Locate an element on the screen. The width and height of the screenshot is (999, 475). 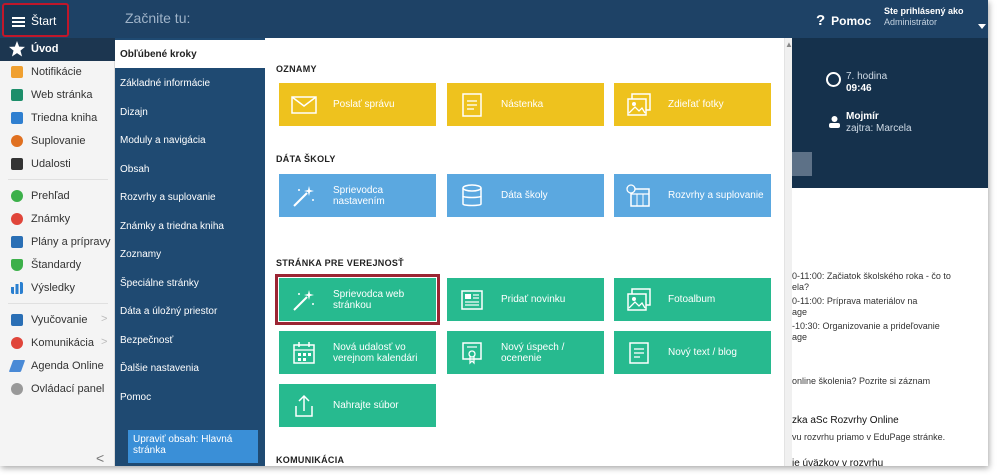
sidebar-item-label: Suplovanie is located at coordinates (58, 141).